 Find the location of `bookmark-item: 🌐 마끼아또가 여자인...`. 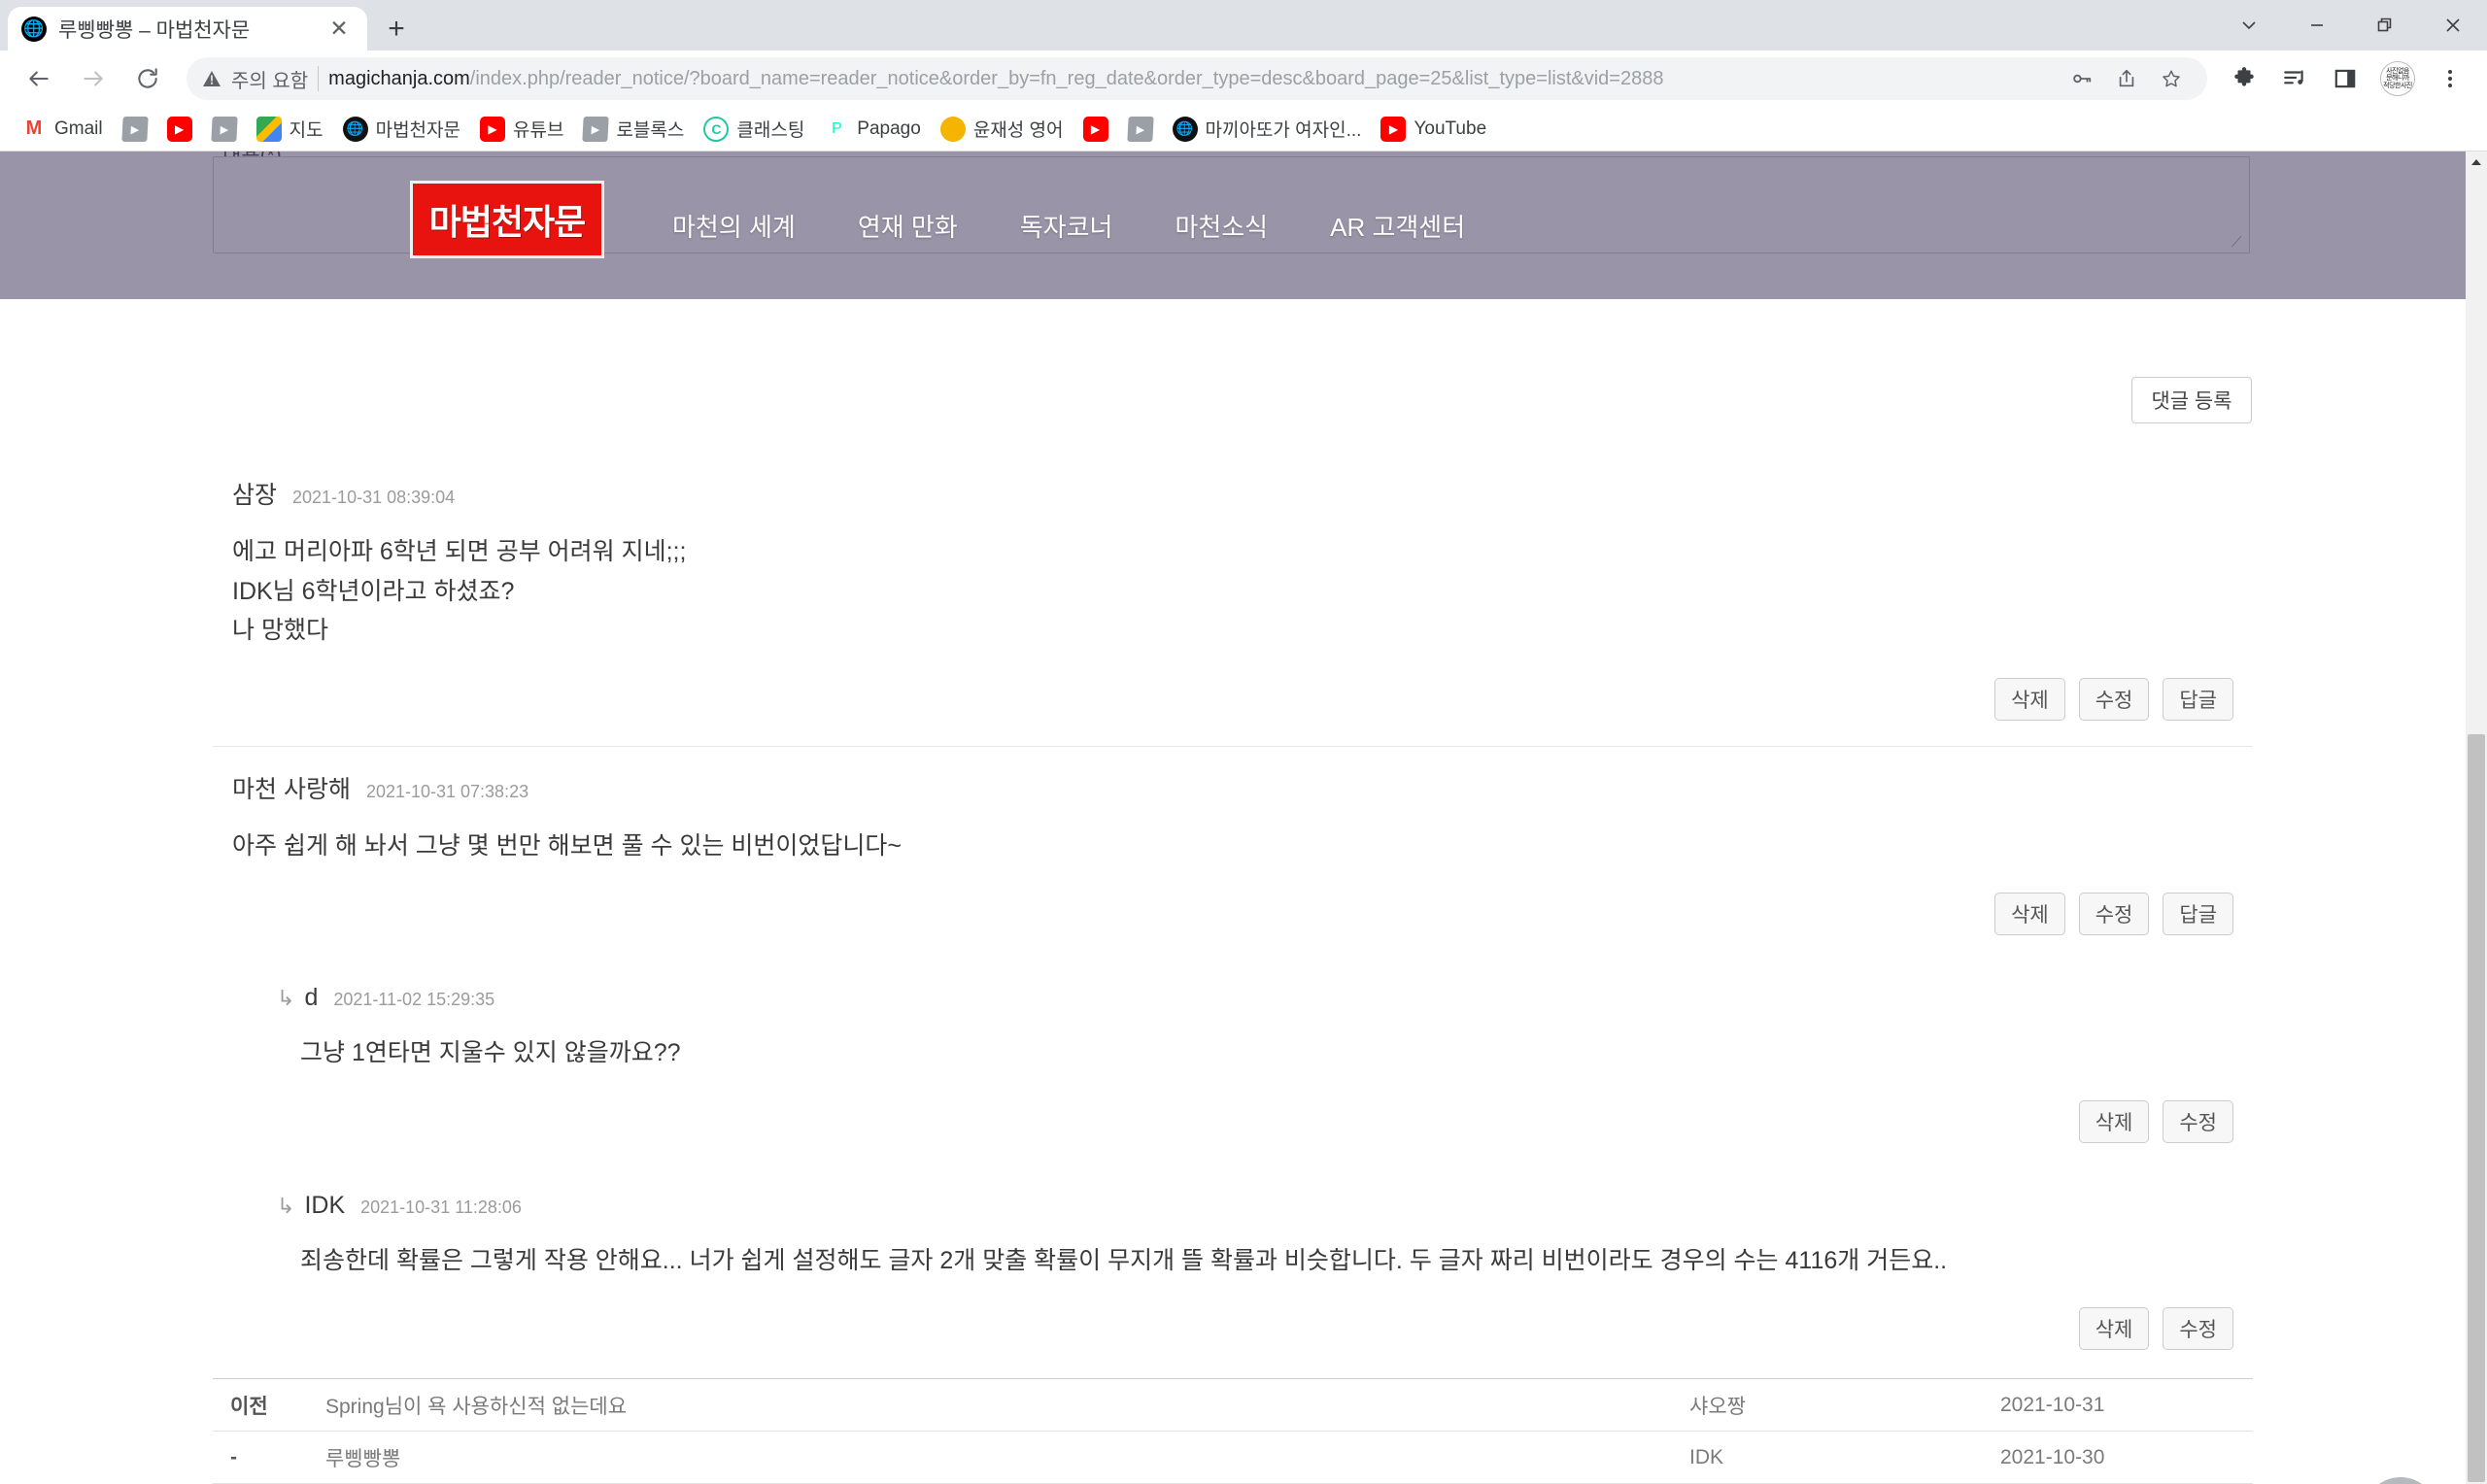

bookmark-item: 🌐 마끼아또가 여자인... is located at coordinates (1267, 129).